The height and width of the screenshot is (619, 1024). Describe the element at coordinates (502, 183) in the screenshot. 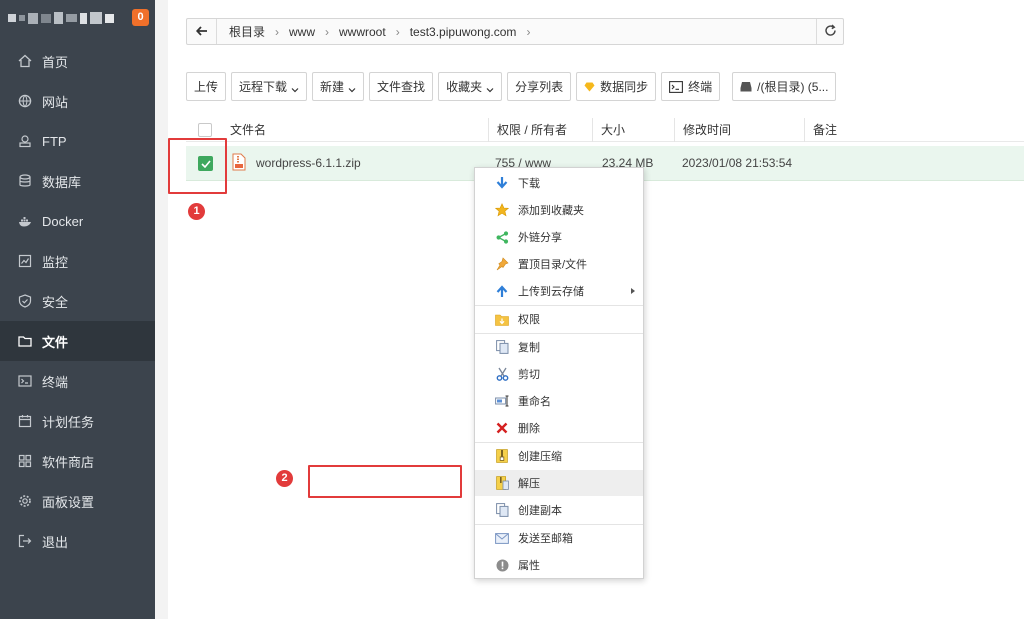

I see `download-icon` at that location.